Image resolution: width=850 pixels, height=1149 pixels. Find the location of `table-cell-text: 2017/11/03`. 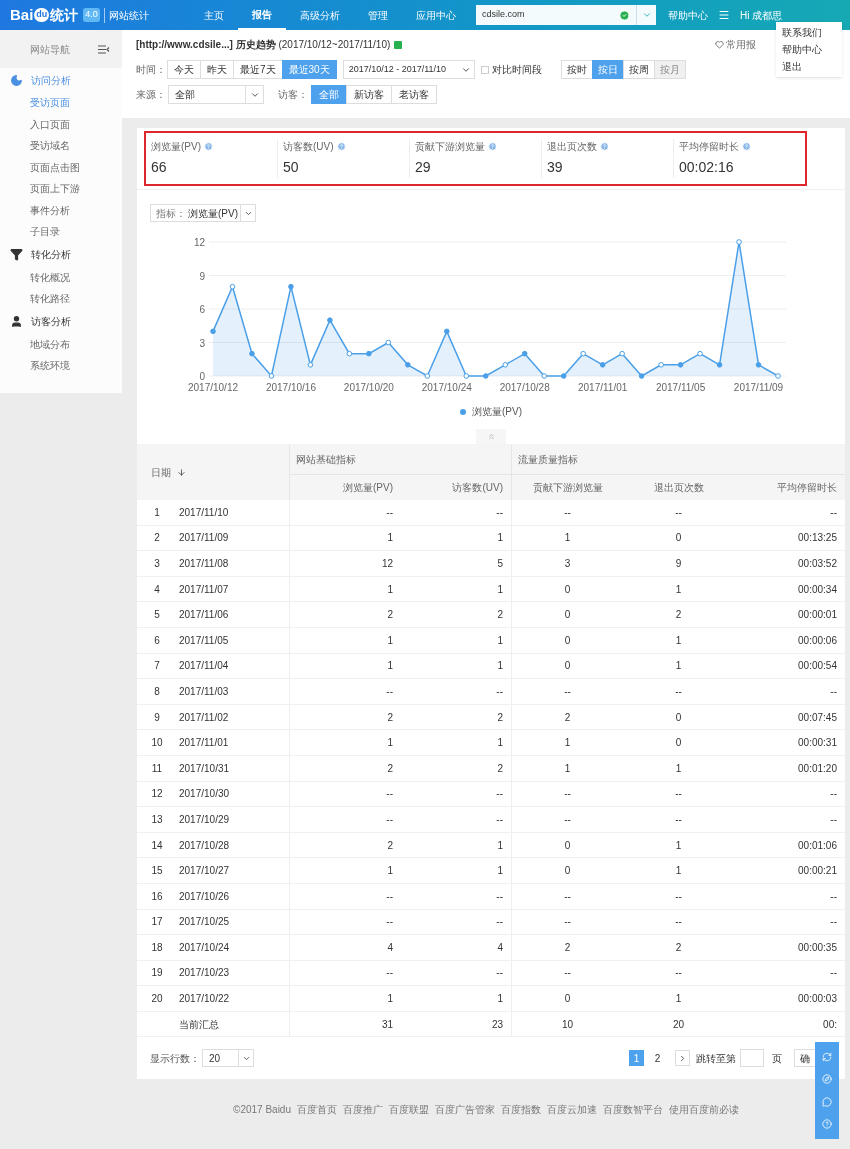

table-cell-text: 2017/11/03 is located at coordinates (204, 691).